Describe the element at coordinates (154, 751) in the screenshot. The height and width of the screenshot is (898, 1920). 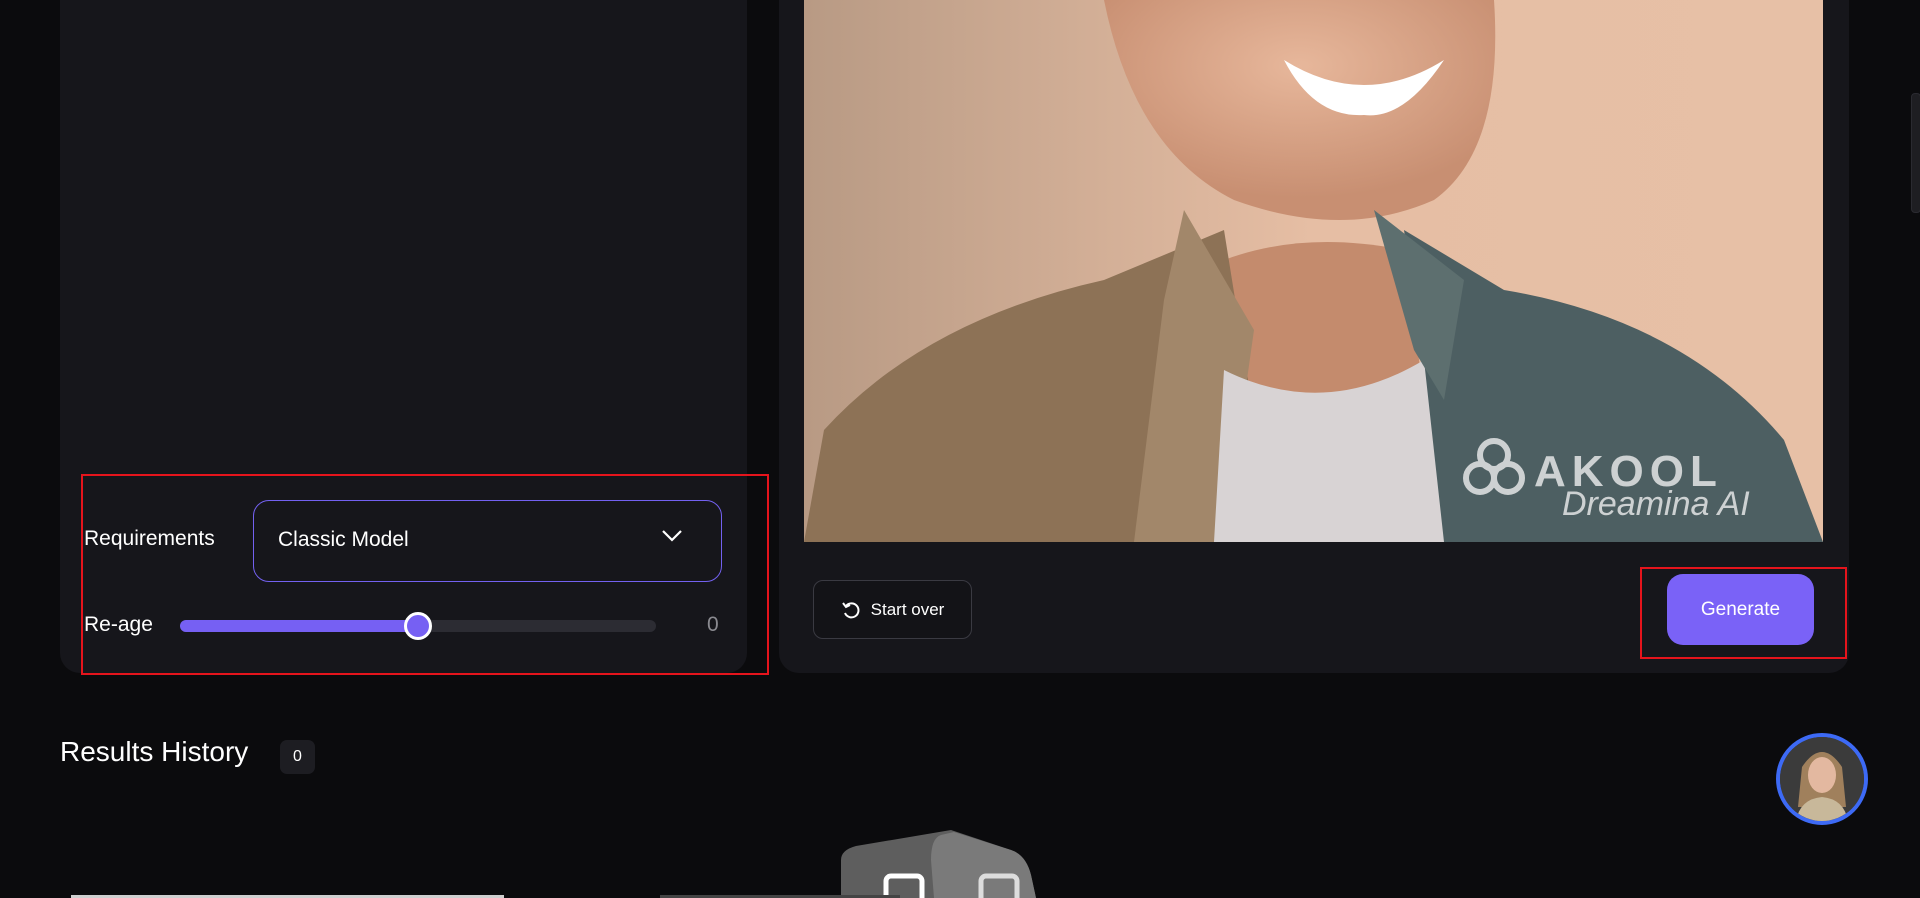
I see `results-history-title: Results History` at that location.